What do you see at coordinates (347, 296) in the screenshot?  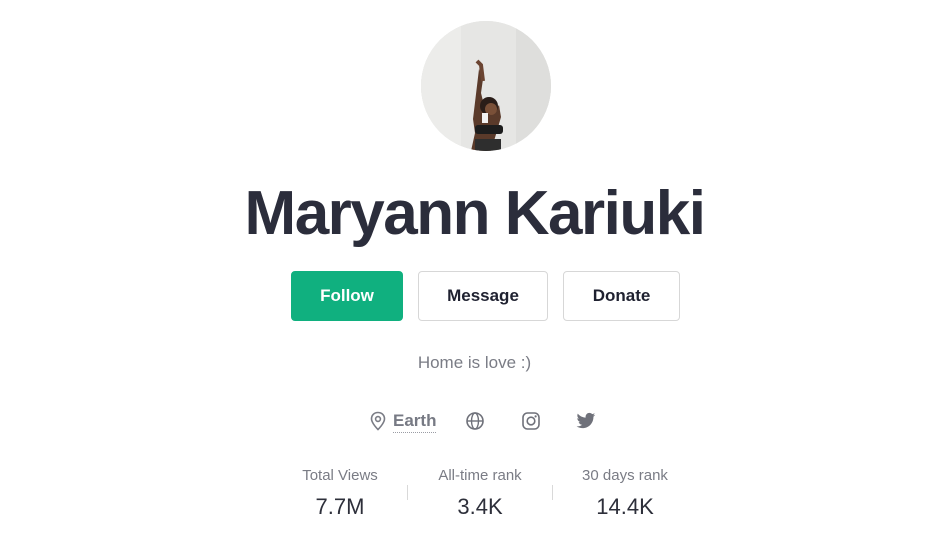 I see `follow-button: Follow` at bounding box center [347, 296].